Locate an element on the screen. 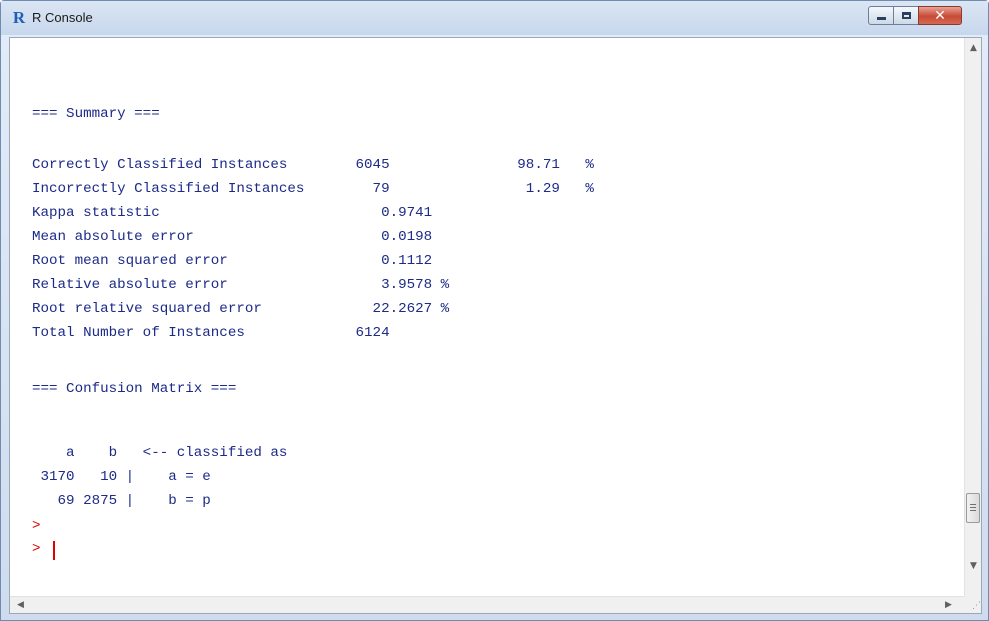  r-logo-icon: R is located at coordinates (19, 17).